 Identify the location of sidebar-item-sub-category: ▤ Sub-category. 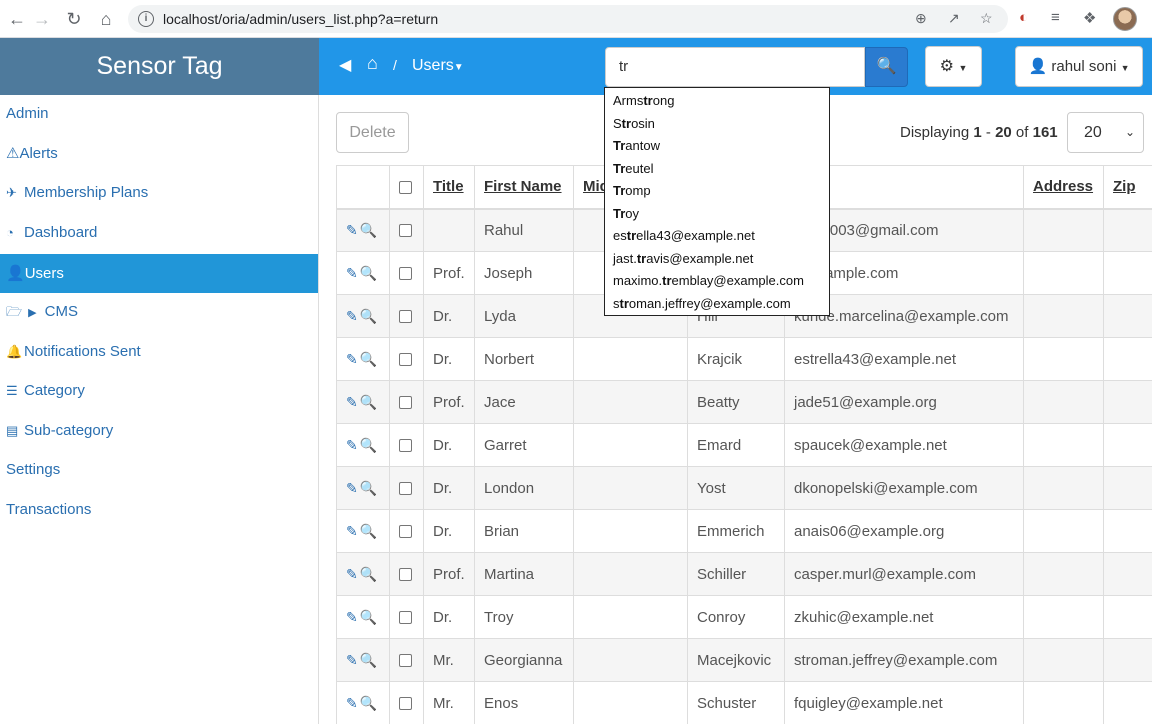
(159, 431).